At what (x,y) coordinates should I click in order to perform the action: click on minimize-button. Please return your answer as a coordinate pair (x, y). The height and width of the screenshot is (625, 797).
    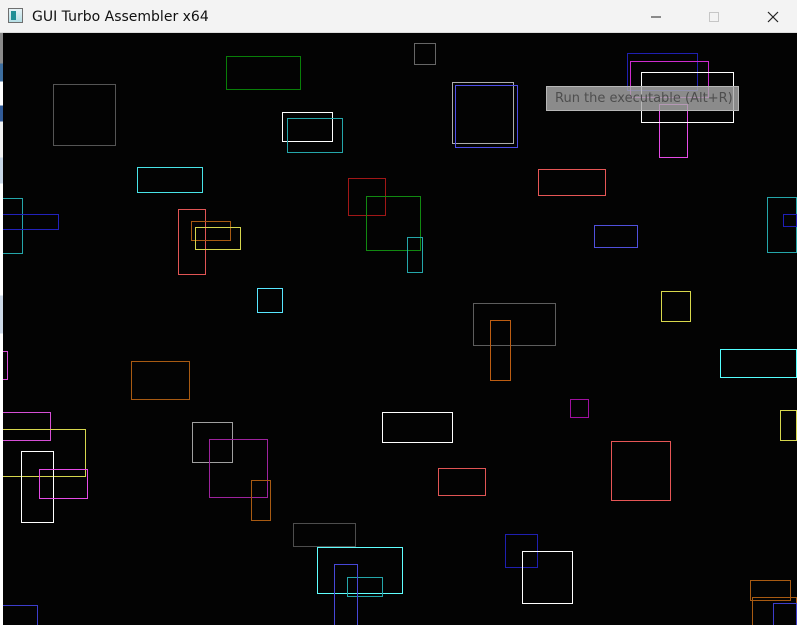
    Looking at the image, I should click on (656, 16).